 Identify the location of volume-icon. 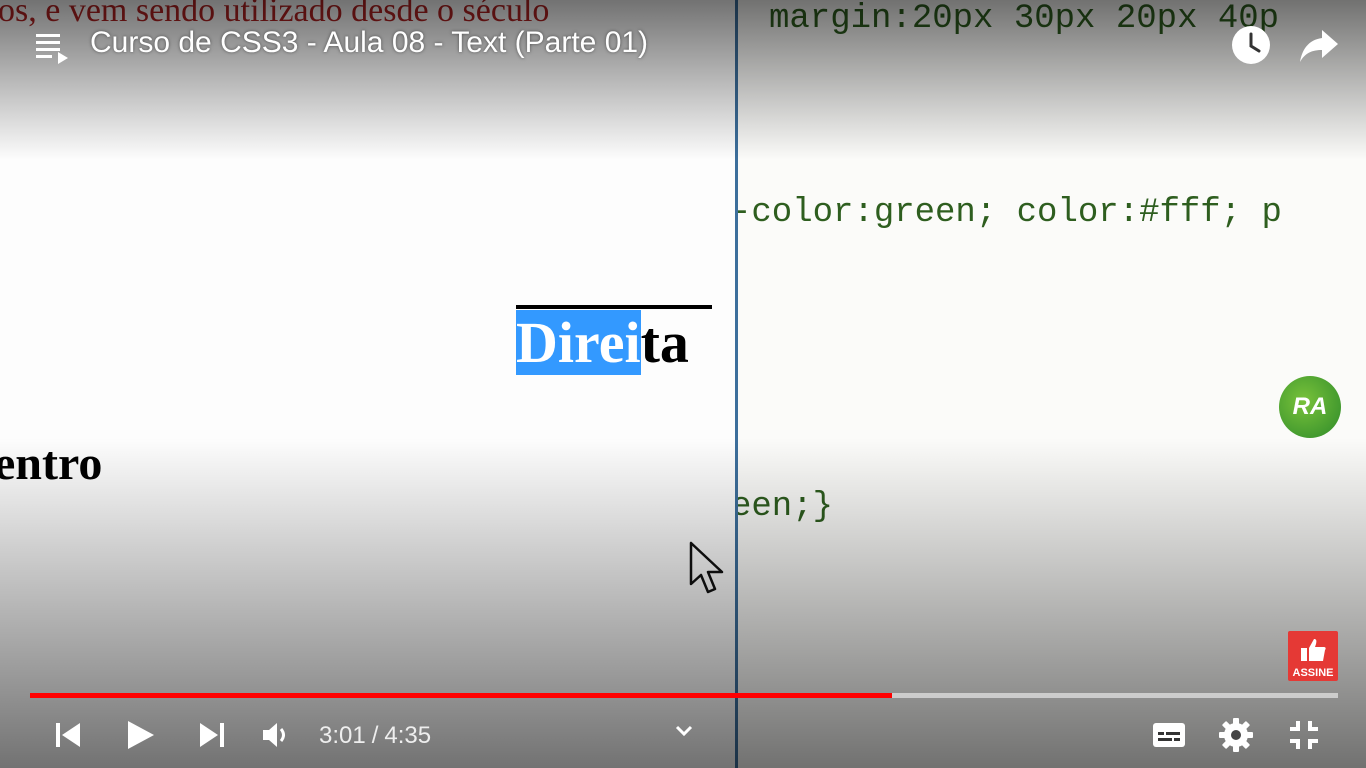
(276, 735).